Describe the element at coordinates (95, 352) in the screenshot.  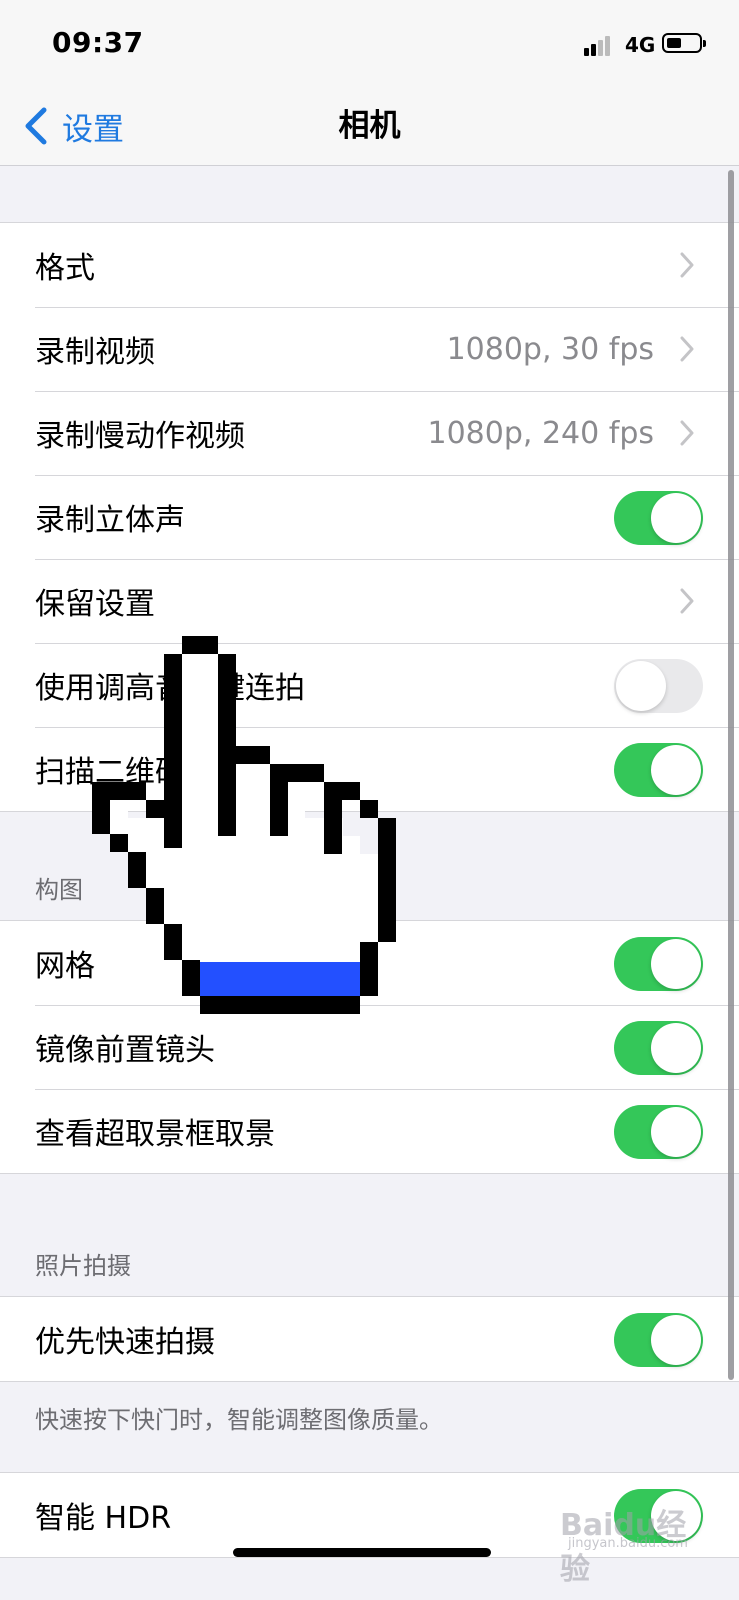
I see `row-label: 录制视频` at that location.